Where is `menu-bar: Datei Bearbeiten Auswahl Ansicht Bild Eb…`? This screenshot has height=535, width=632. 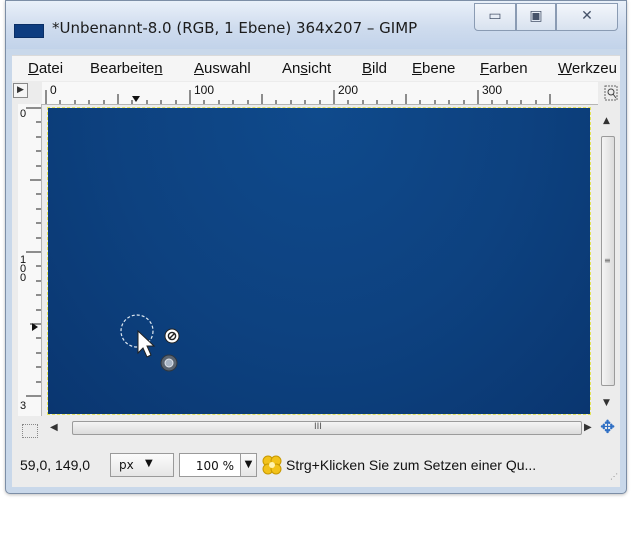
menu-bar: Datei Bearbeiten Auswahl Ansicht Bild Eb… is located at coordinates (316, 68).